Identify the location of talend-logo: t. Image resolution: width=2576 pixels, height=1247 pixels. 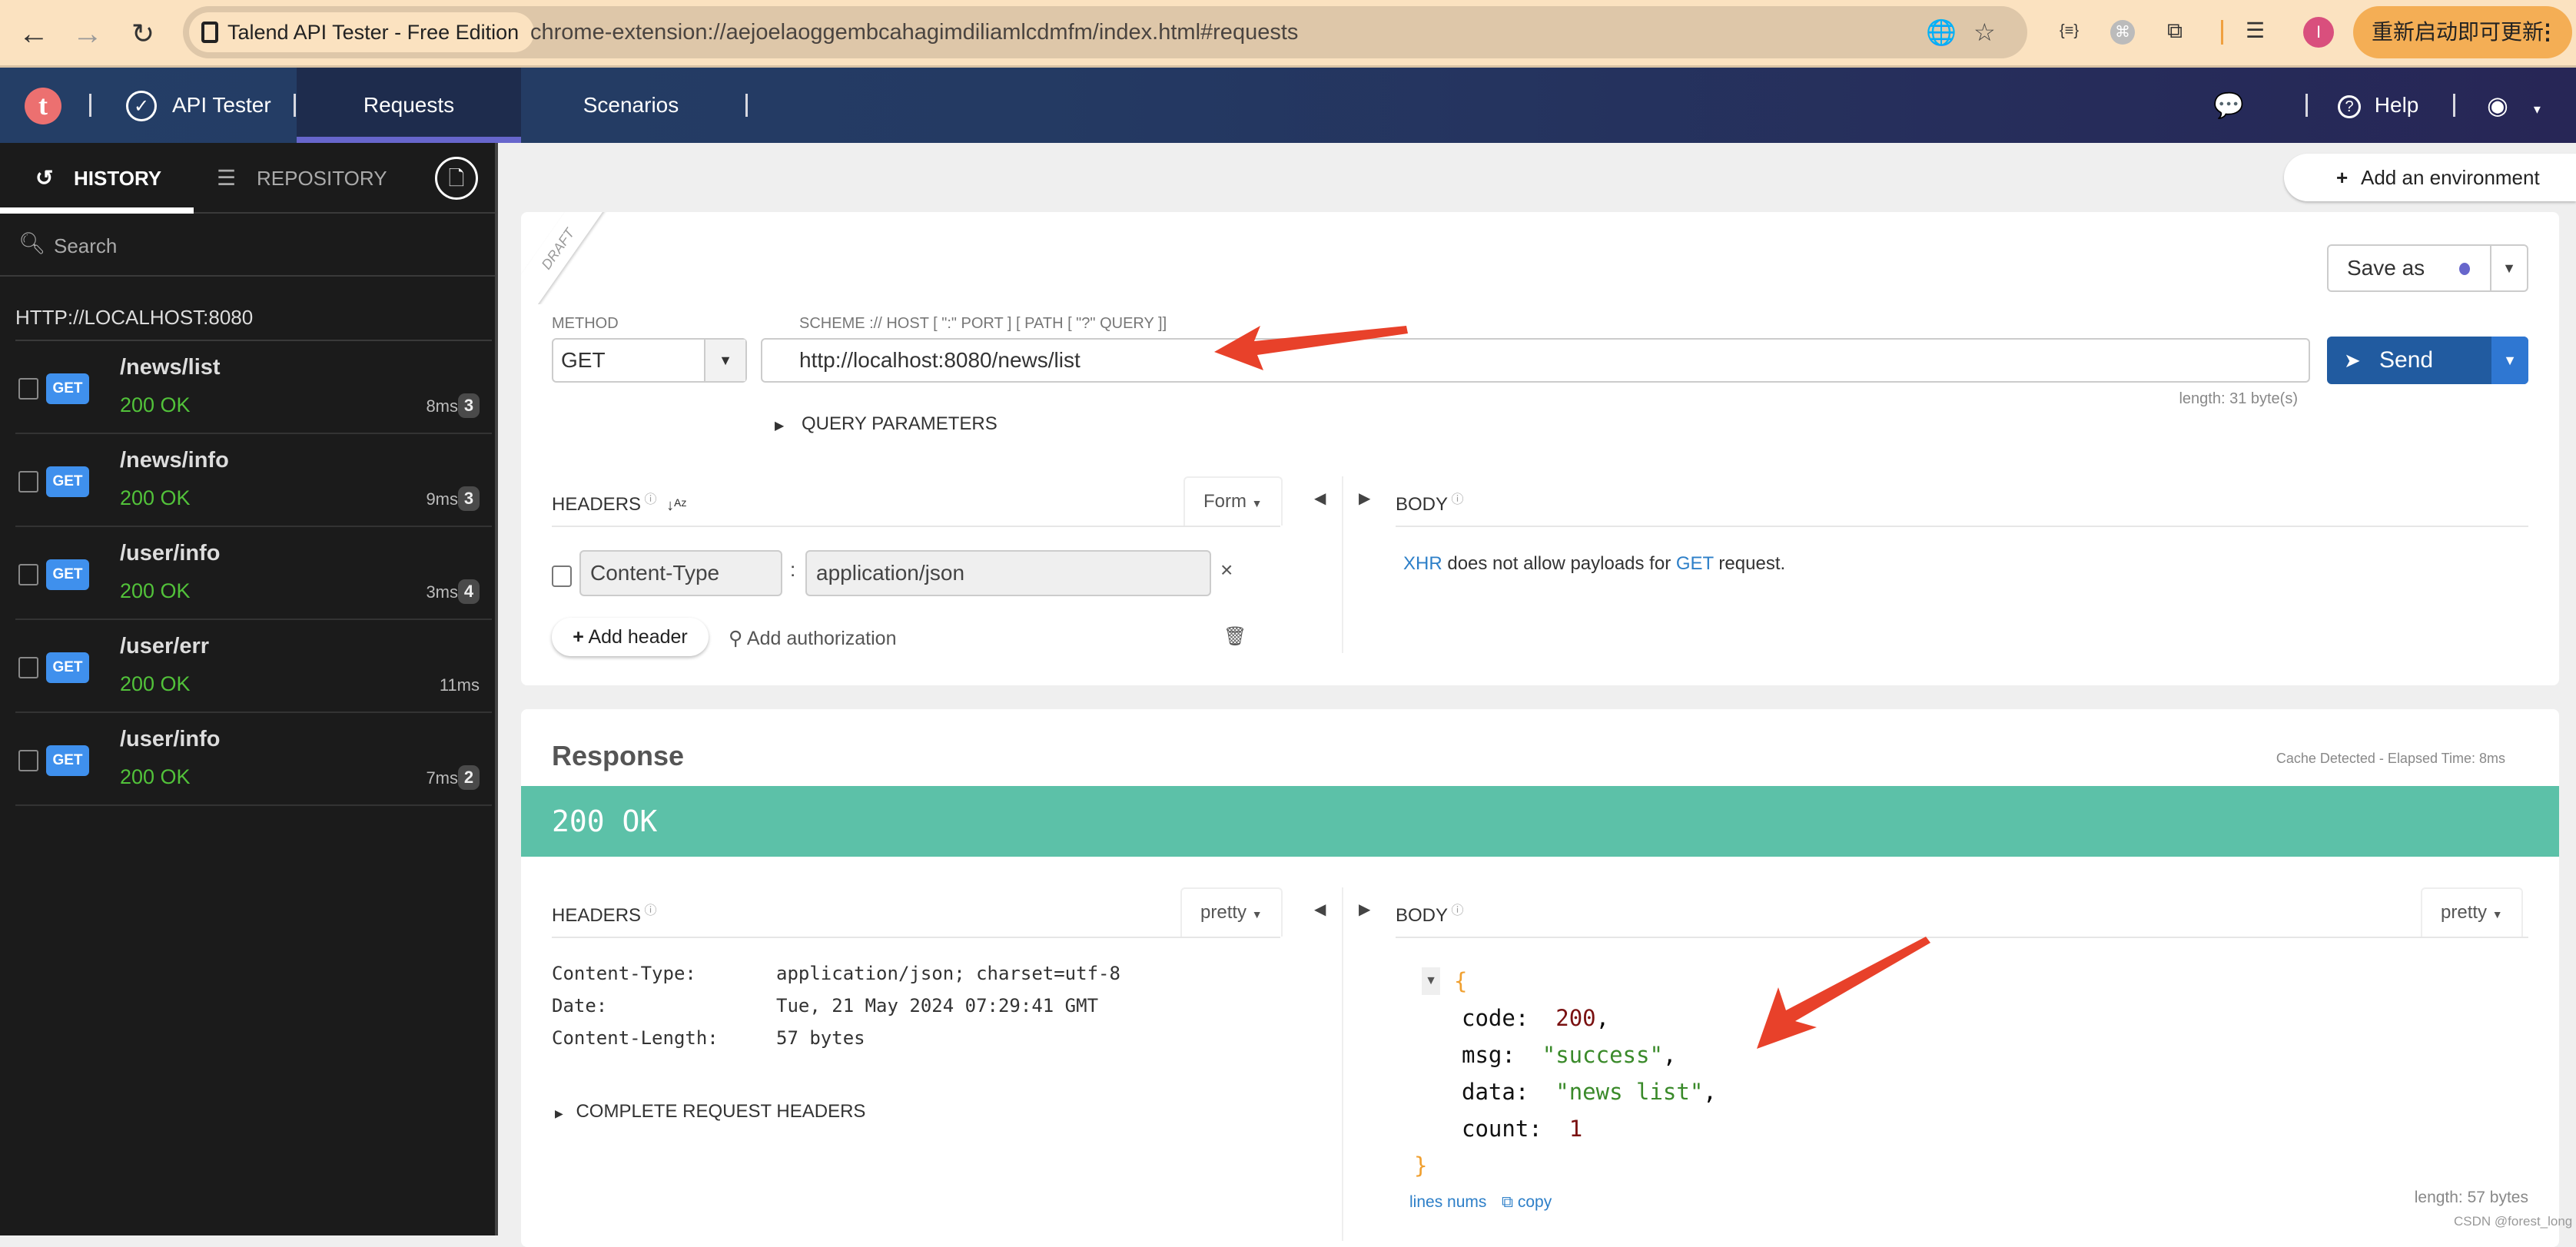
(43, 106).